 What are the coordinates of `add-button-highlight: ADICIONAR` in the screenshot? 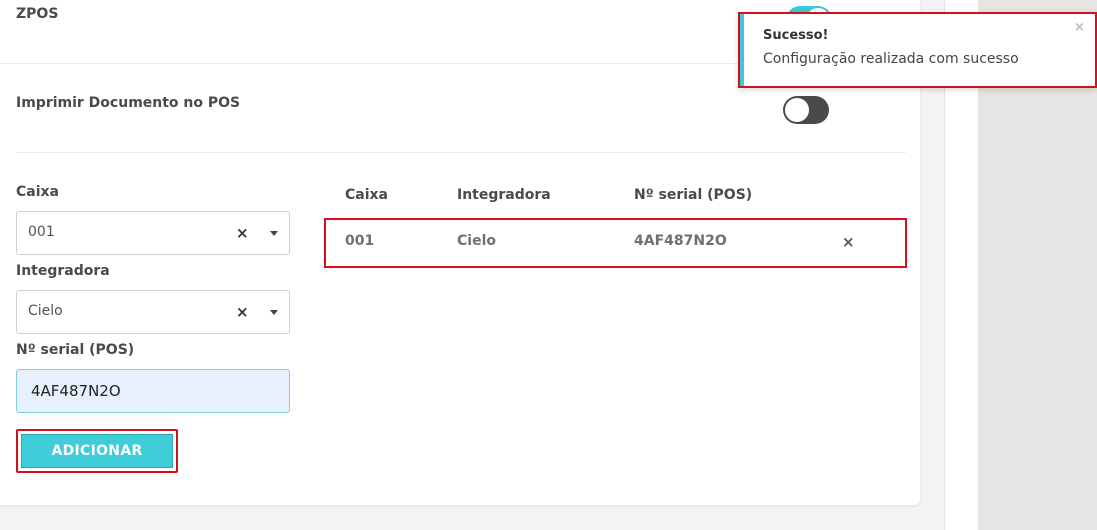 It's located at (97, 451).